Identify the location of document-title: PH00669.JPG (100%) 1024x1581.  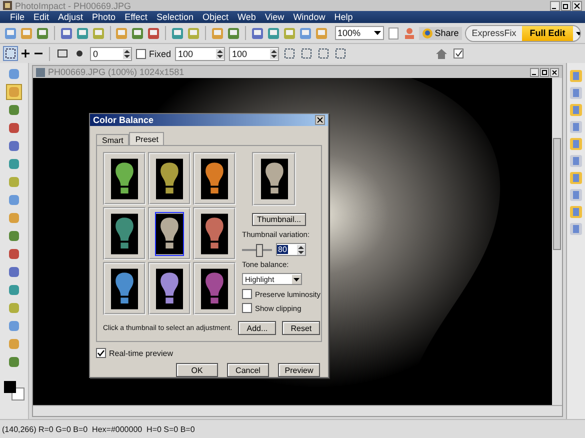
(116, 72).